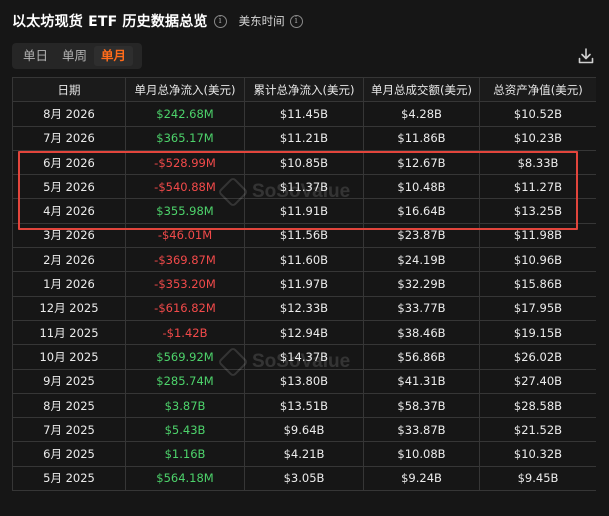 This screenshot has height=516, width=609. I want to click on date-cell: 5月 2025, so click(69, 478).